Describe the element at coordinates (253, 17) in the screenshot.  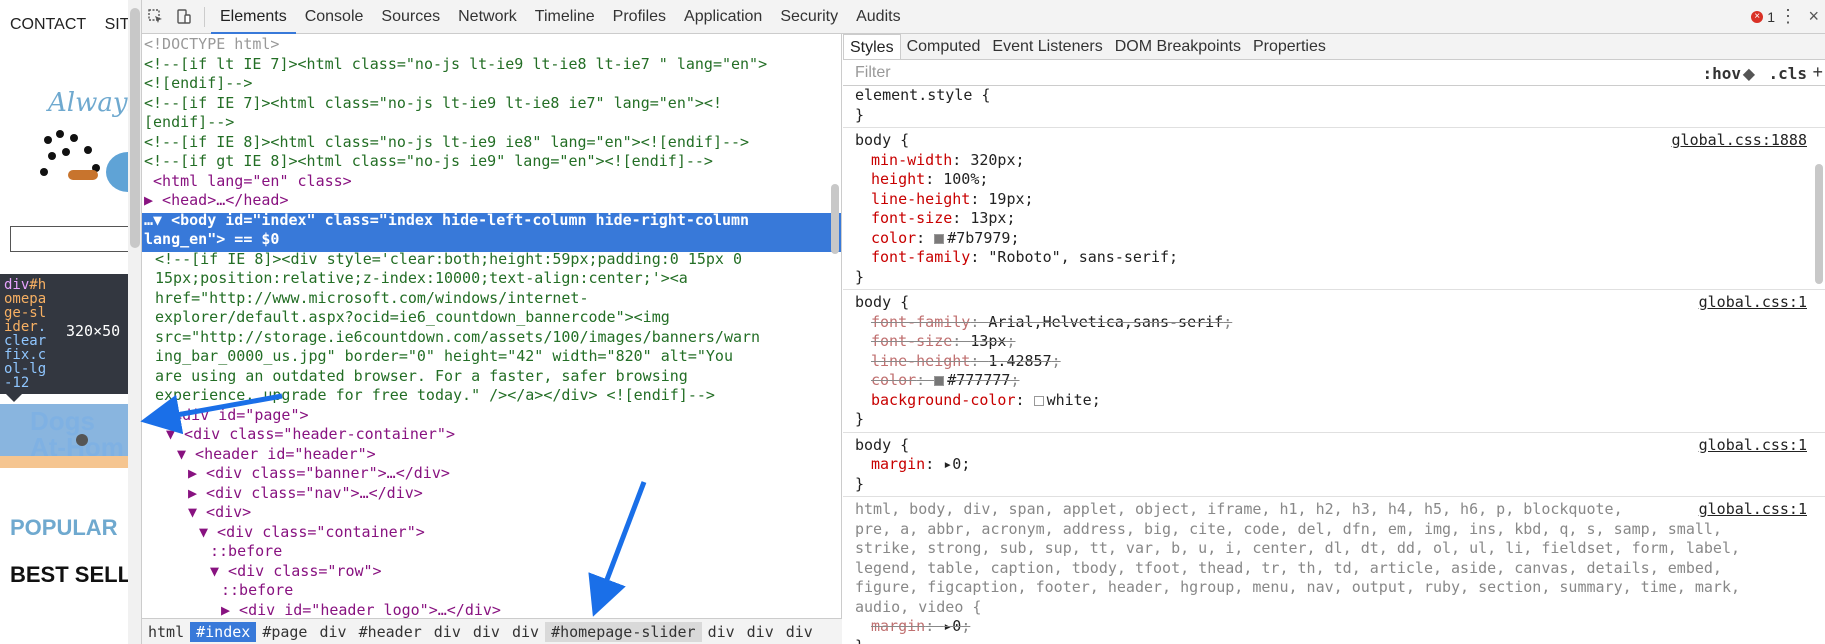
I see `tab-elements: Elements` at that location.